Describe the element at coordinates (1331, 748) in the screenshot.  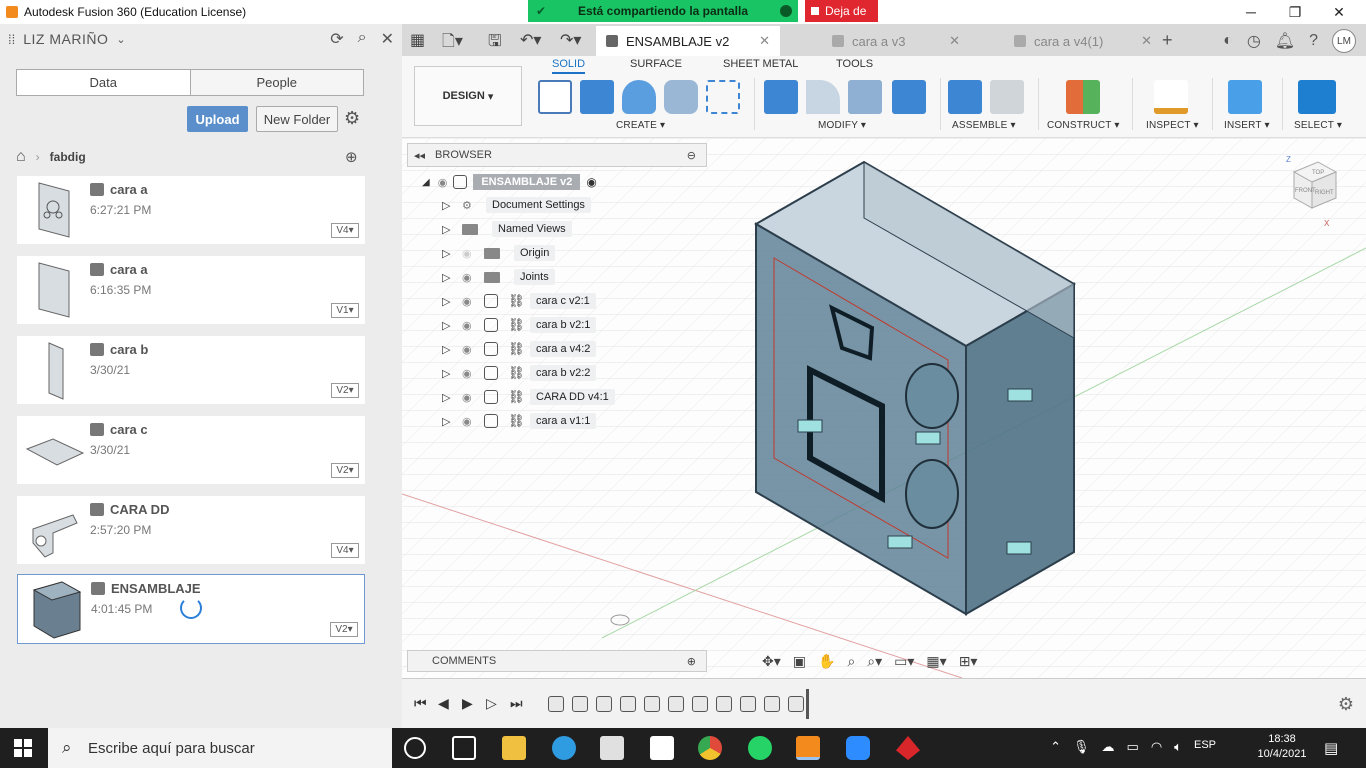
I see `notifications-icon: ▤` at that location.